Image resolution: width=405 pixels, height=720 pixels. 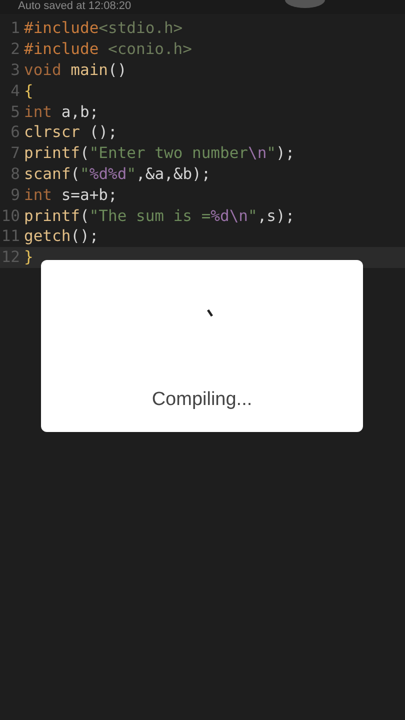 I want to click on code-line: #include<stdio.h>, so click(x=103, y=28).